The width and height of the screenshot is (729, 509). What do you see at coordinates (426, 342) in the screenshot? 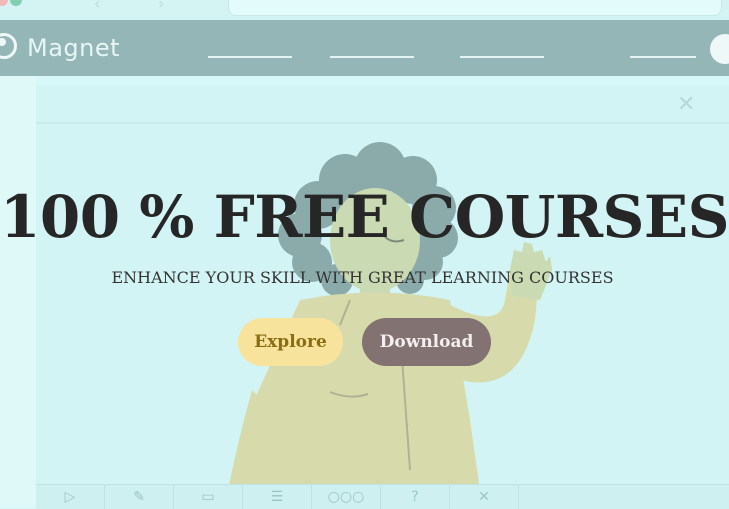
I see `download-button: Download` at bounding box center [426, 342].